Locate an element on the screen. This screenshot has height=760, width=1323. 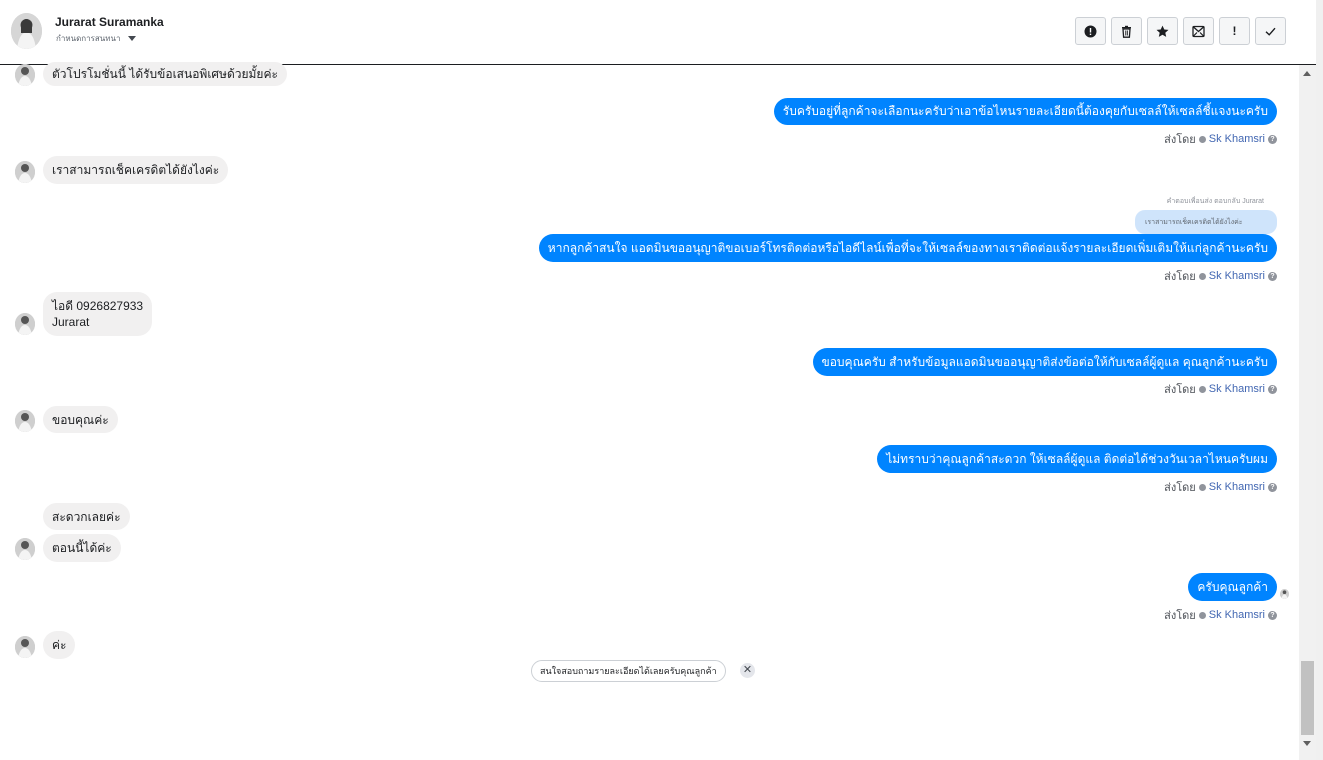
reply-context-note: คำตอบเพื่อนส่ง ตอบกลับ Jurarat is located at coordinates (1215, 201).